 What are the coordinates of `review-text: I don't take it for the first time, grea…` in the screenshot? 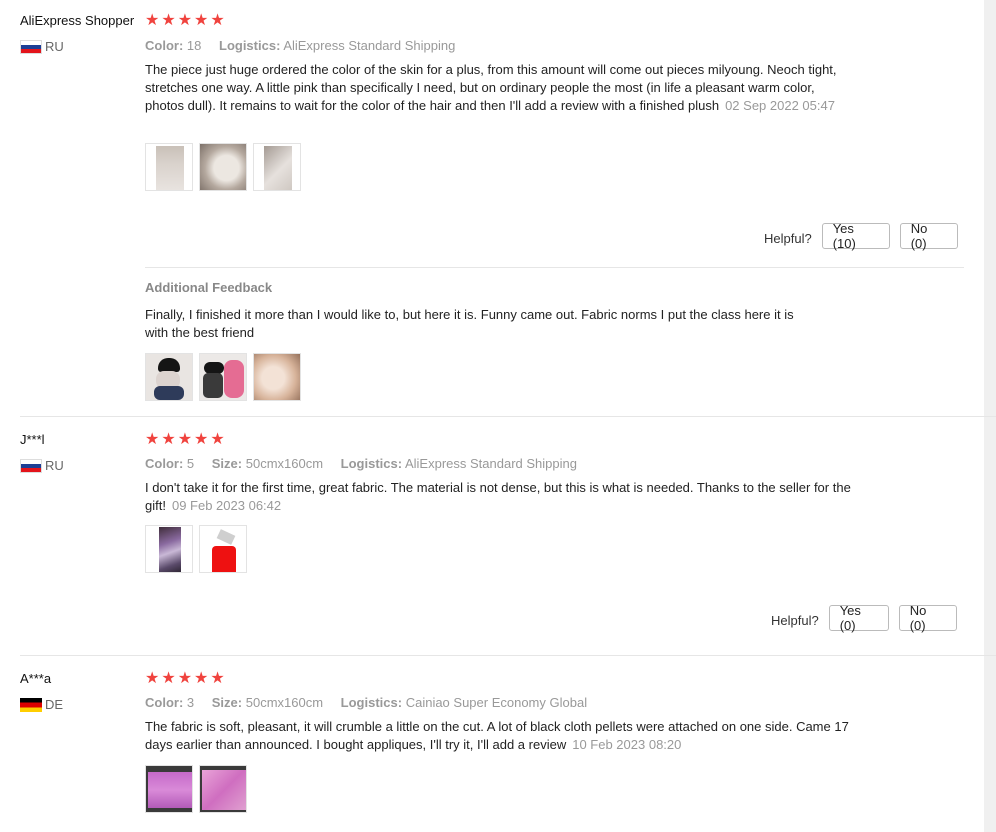 It's located at (500, 497).